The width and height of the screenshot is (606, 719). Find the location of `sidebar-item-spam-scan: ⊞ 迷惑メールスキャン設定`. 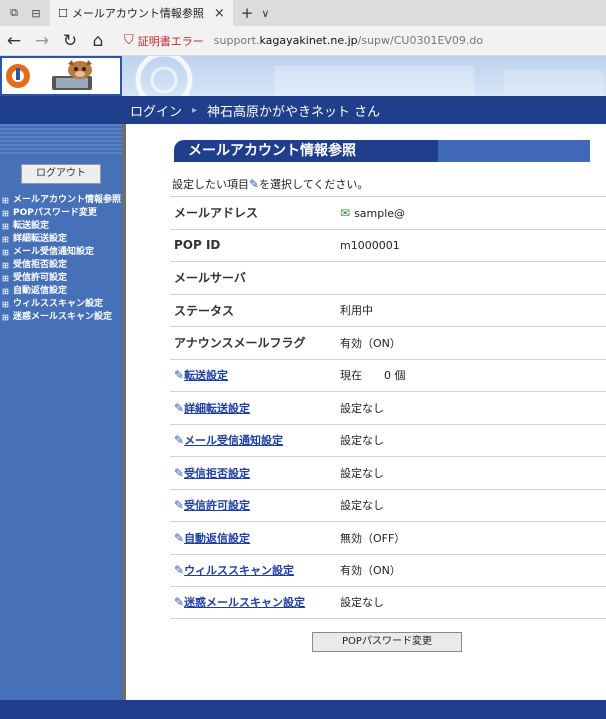

sidebar-item-spam-scan: ⊞ 迷惑メールスキャン設定 is located at coordinates (61, 317).